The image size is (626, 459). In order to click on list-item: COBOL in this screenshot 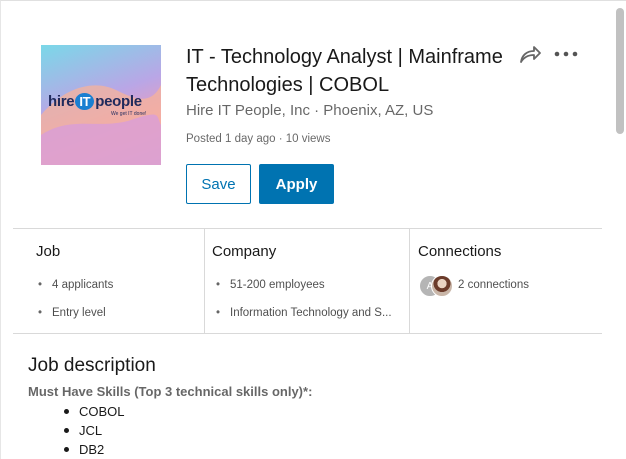, I will do `click(93, 411)`.